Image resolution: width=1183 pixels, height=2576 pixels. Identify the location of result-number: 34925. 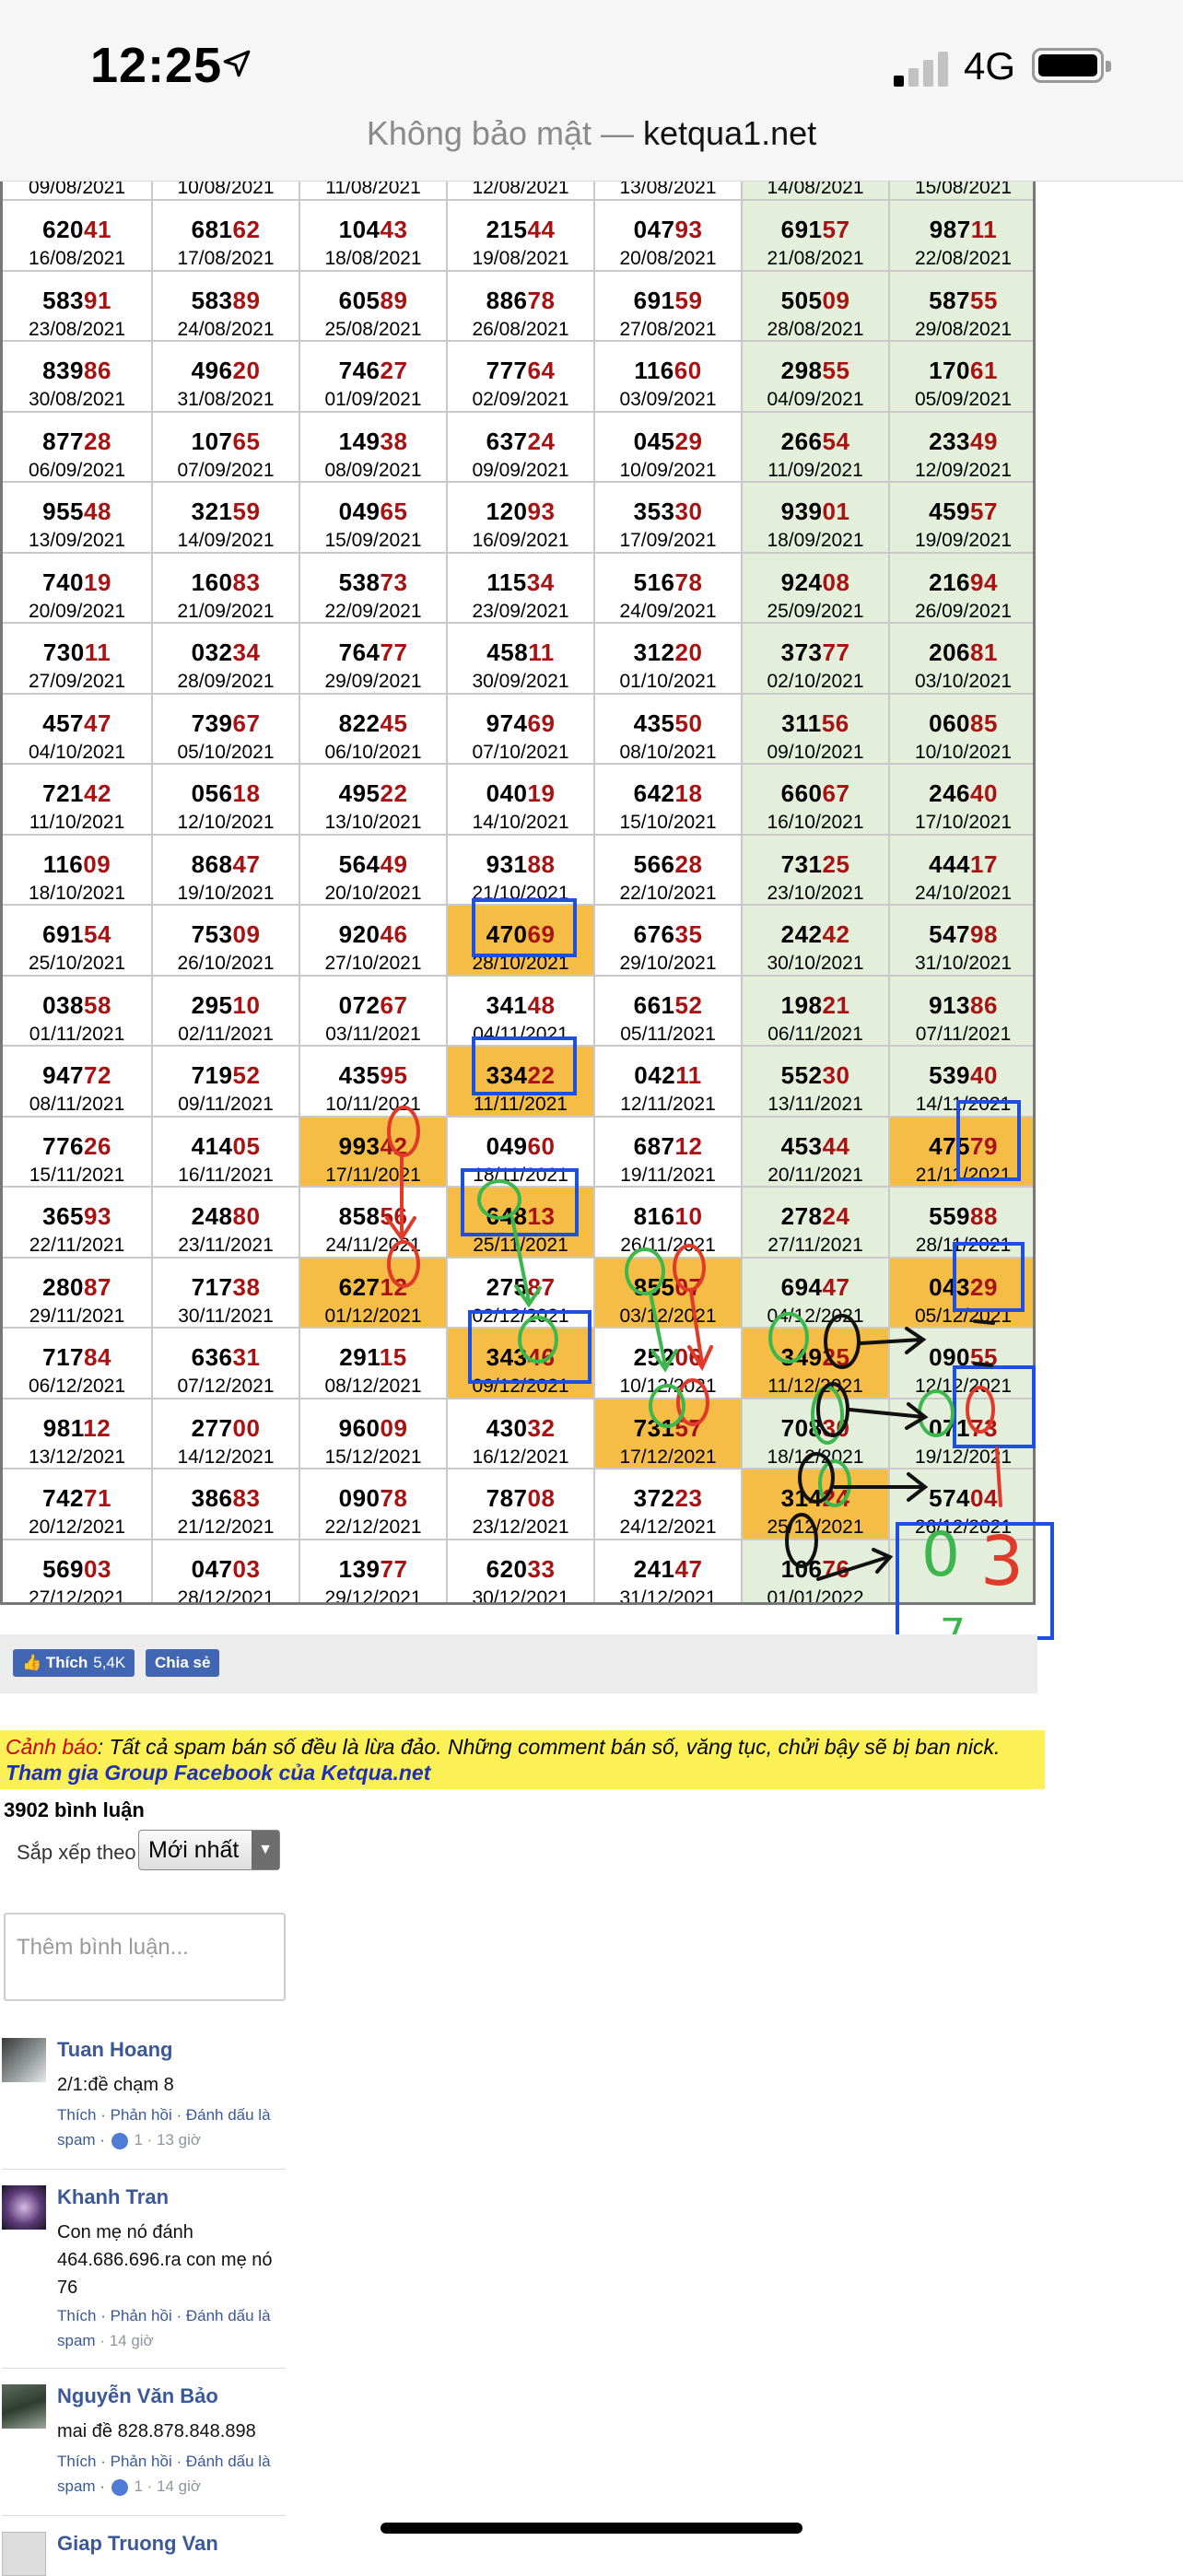
(815, 1357).